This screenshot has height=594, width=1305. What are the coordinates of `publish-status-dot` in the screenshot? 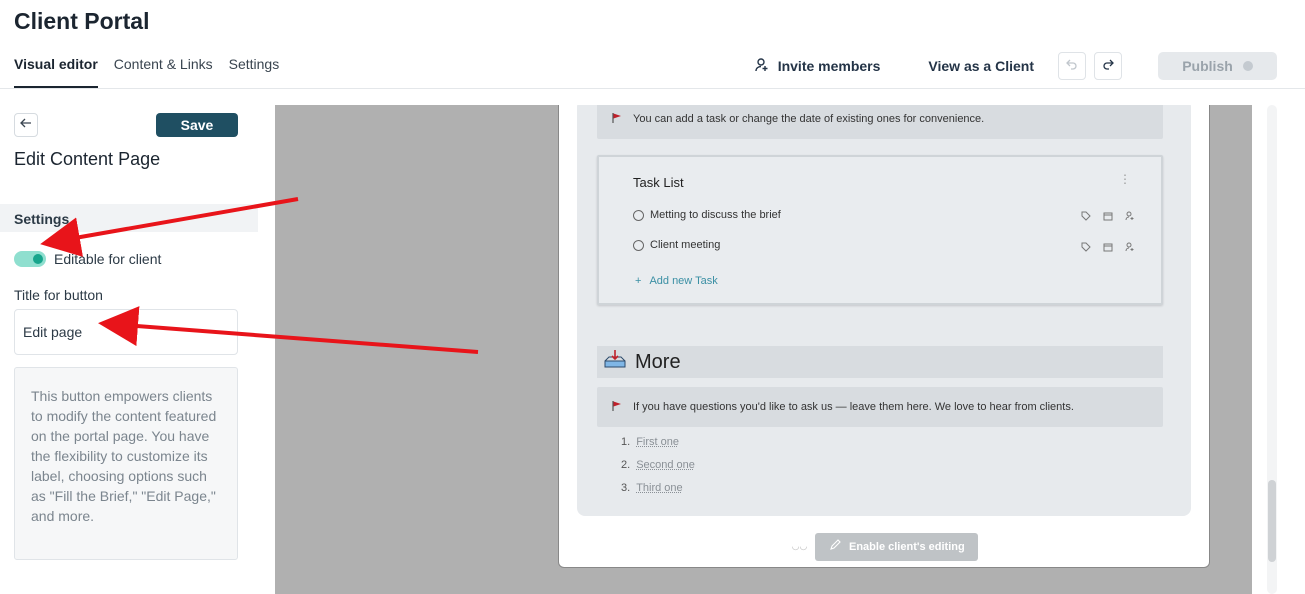 It's located at (1247, 66).